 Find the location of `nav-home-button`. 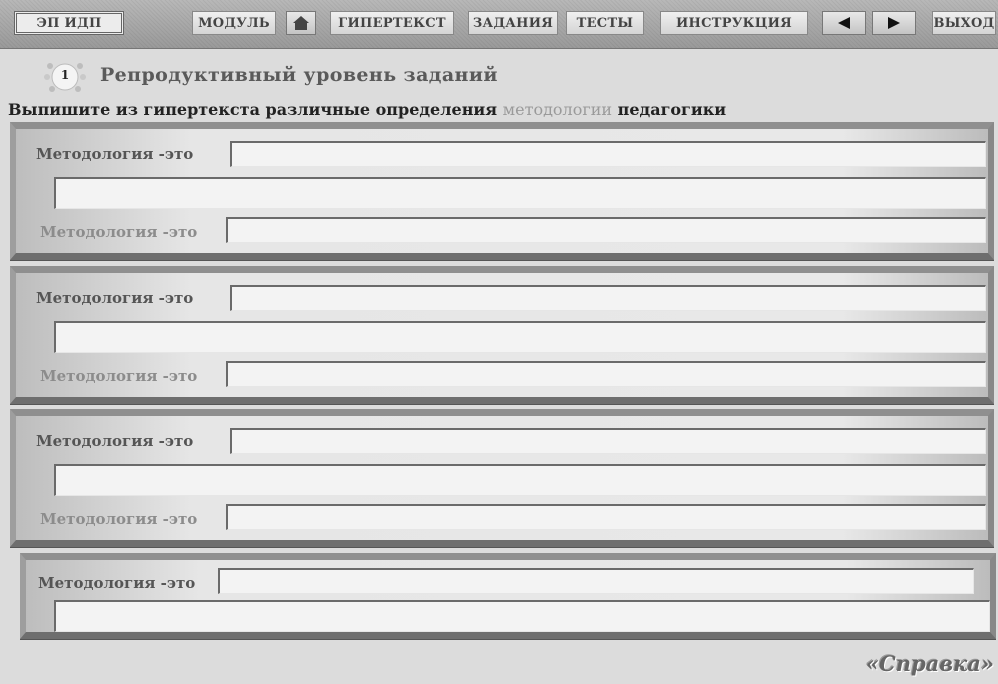

nav-home-button is located at coordinates (301, 23).